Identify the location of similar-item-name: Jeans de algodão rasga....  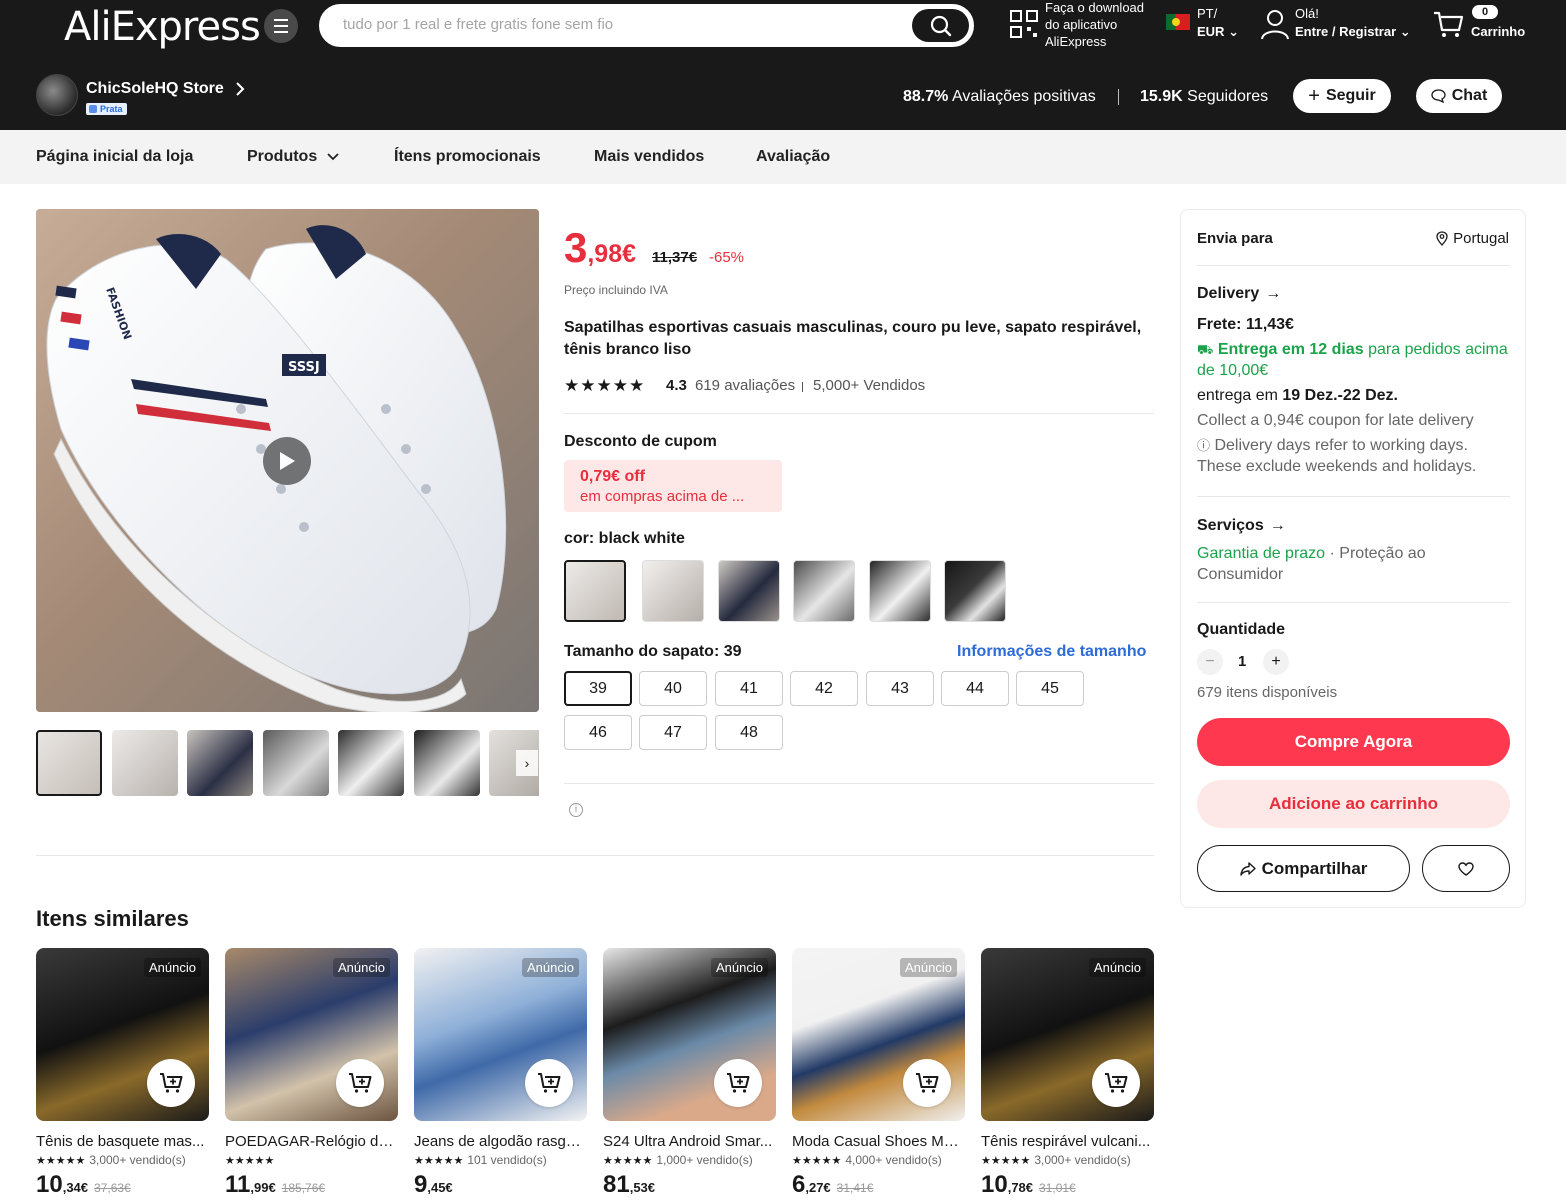
(499, 1141).